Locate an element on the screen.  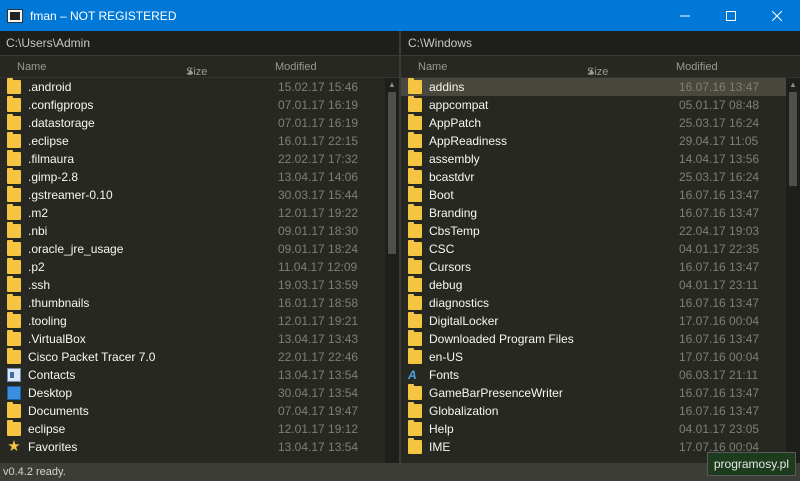
file-name: IME is located at coordinates (440, 447).